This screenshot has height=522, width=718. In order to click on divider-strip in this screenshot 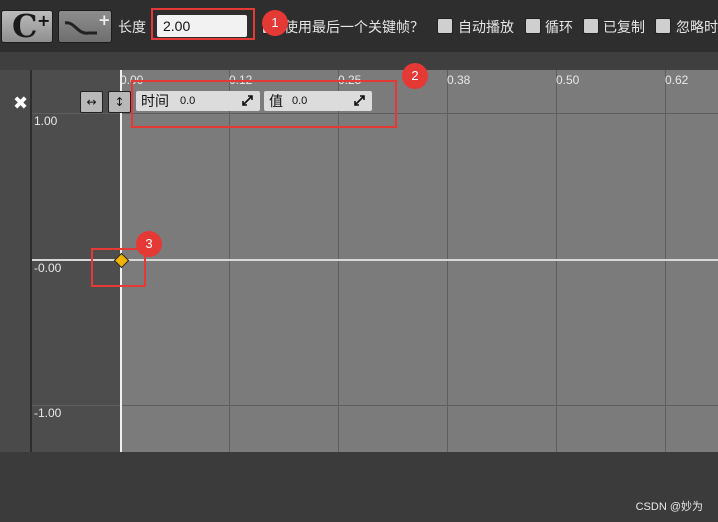, I will do `click(359, 61)`.